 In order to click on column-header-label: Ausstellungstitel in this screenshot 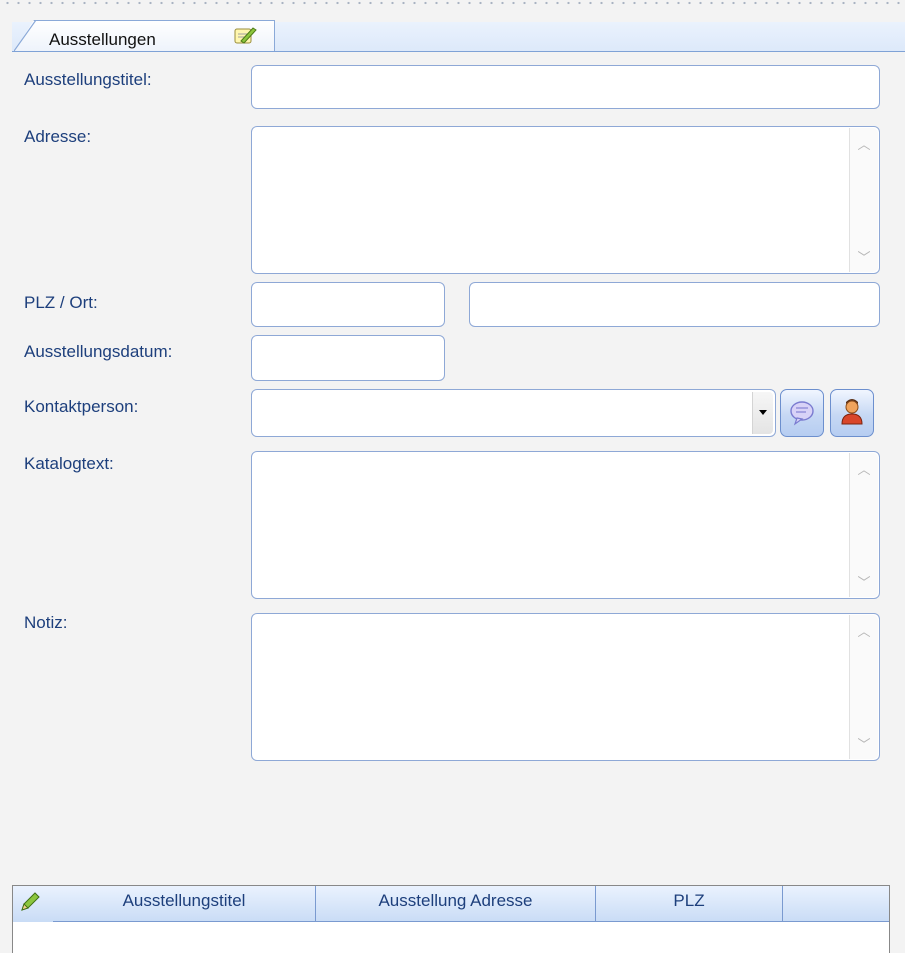, I will do `click(184, 900)`.